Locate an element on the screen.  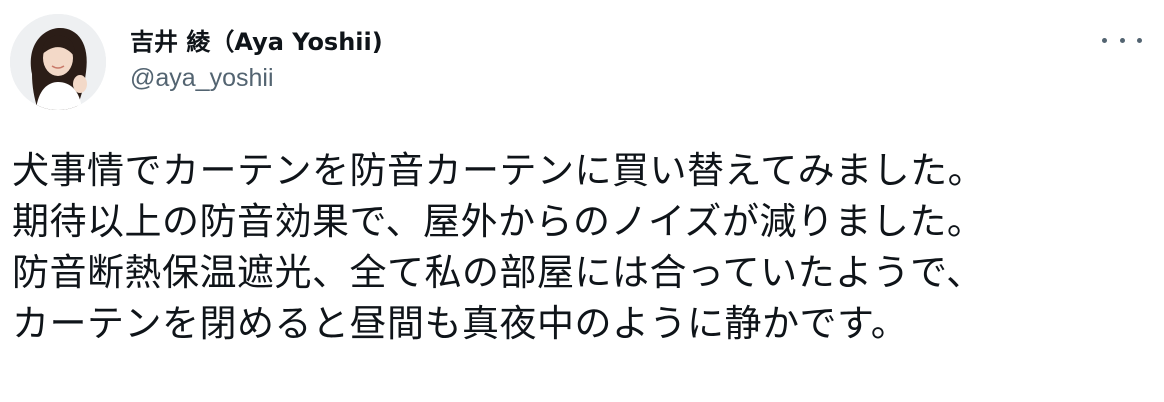
tweet-text-line: 期待以上の防音効果で、屋外からのノイズが減りました。 is located at coordinates (498, 221).